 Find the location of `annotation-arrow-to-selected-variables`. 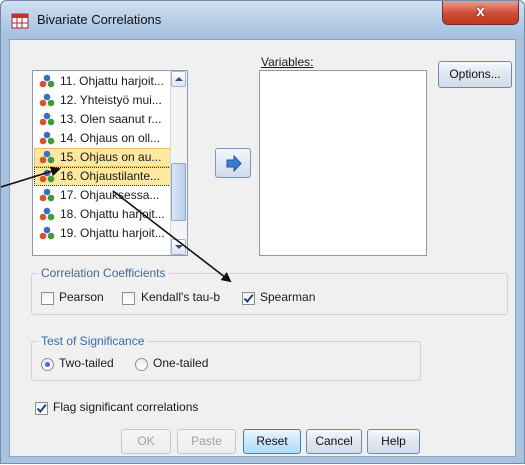

annotation-arrow-to-selected-variables is located at coordinates (31, 177).